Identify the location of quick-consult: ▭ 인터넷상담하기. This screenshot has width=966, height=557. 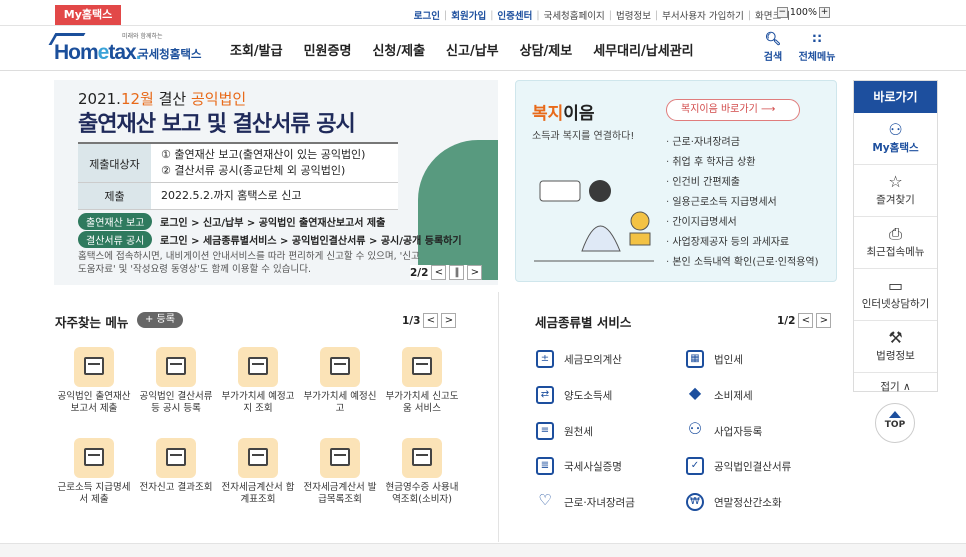
(895, 295).